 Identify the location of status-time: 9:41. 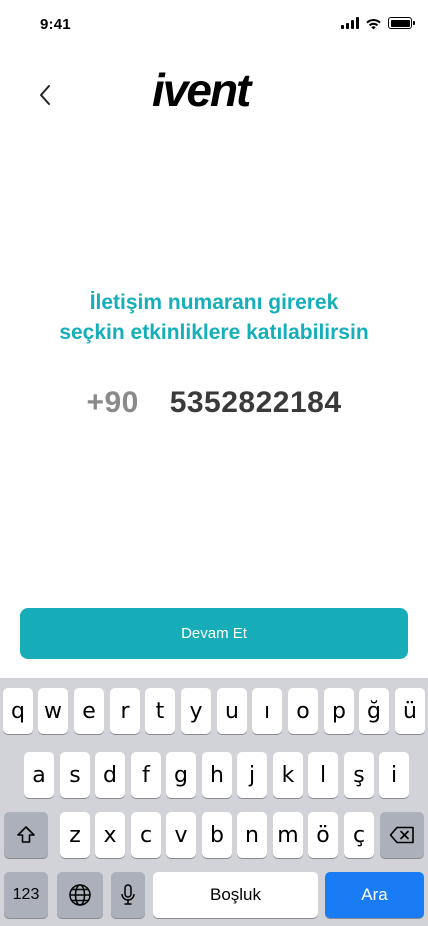
(55, 24).